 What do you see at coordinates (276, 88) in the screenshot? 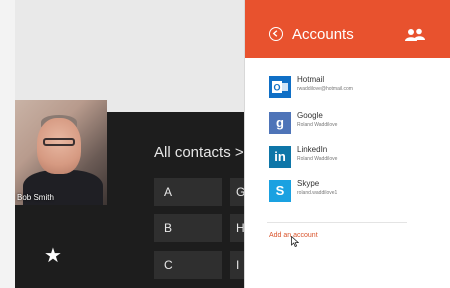
I see `svg-text: O` at bounding box center [276, 88].